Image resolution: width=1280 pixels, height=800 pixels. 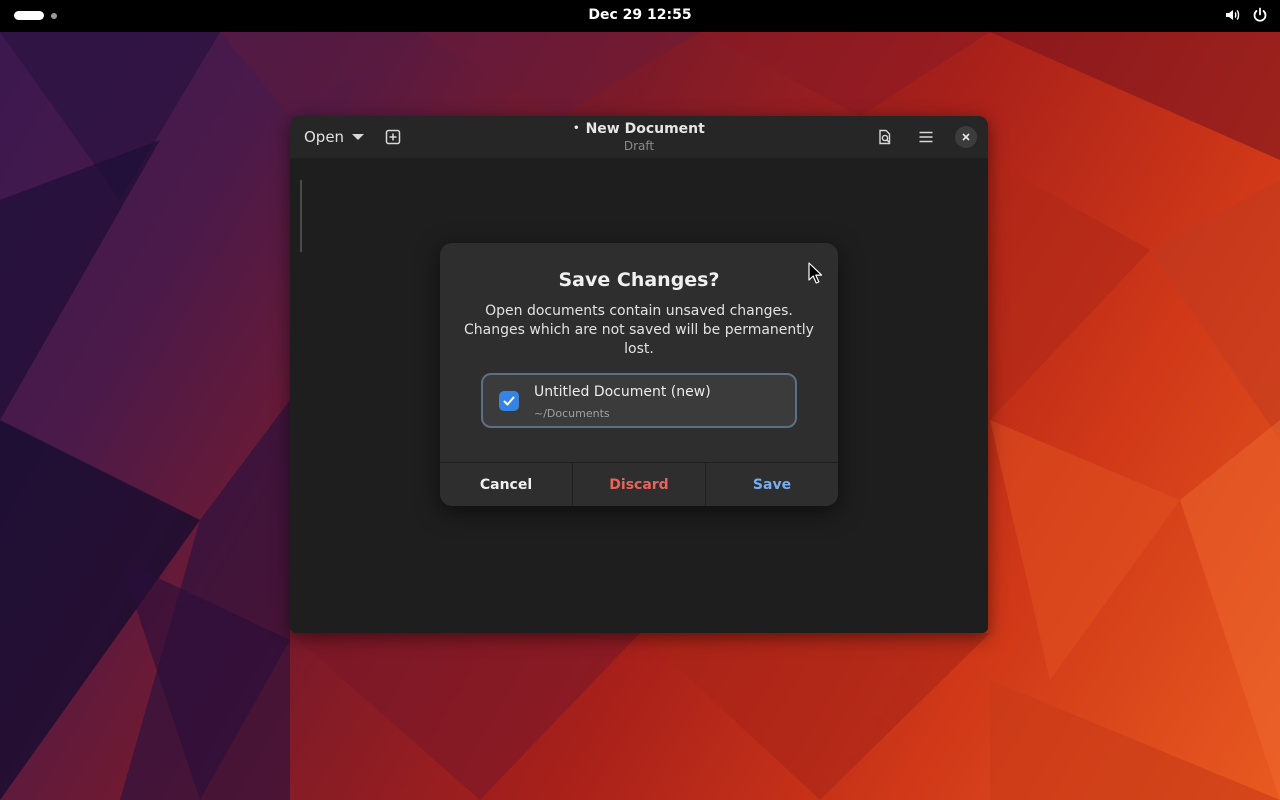 I want to click on top-bar: Dec 29 12:55, so click(x=640, y=16).